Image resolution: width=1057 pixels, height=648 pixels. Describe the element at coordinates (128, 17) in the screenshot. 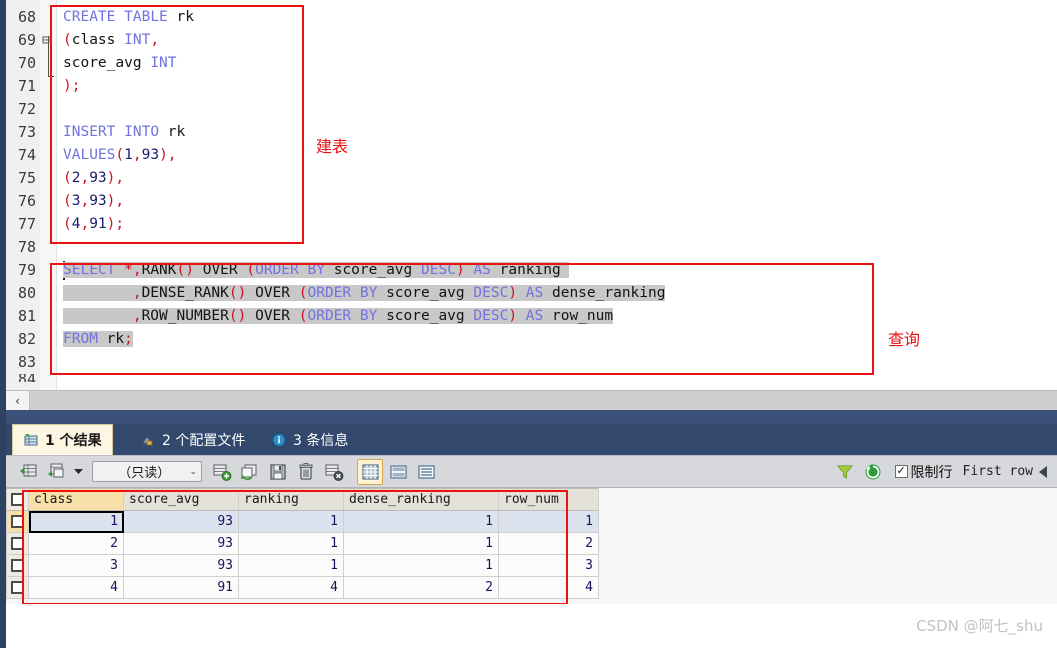

I see `code-text: CREATE TABLE rk` at that location.